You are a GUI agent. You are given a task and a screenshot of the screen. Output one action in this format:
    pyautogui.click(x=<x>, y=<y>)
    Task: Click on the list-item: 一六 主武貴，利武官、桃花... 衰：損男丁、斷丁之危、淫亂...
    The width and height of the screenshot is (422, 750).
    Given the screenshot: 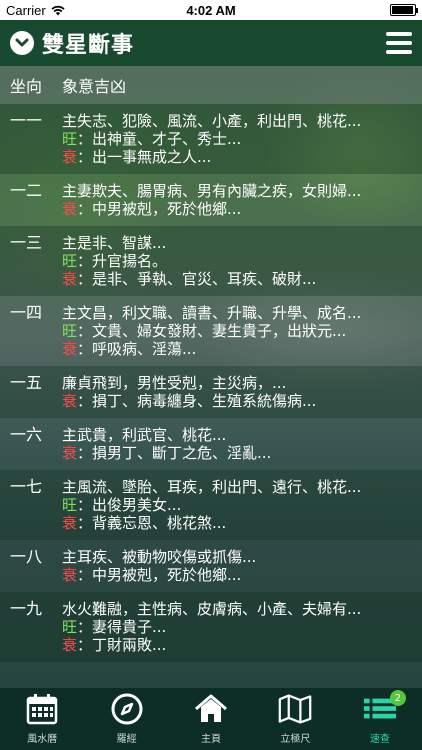 What is the action you would take?
    pyautogui.click(x=211, y=444)
    